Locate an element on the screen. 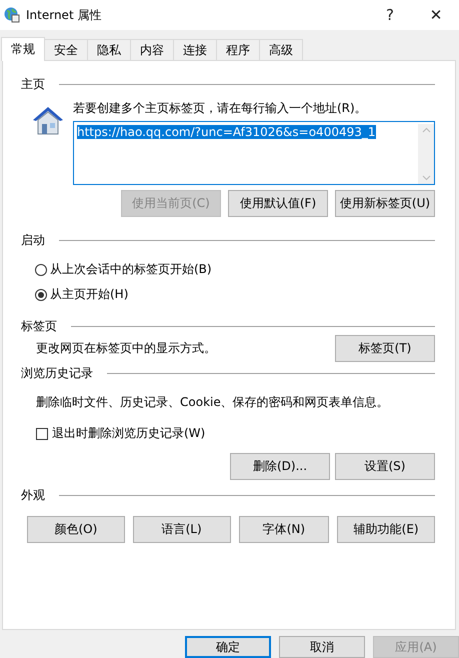 The image size is (459, 658). tab: 常规 is located at coordinates (23, 49).